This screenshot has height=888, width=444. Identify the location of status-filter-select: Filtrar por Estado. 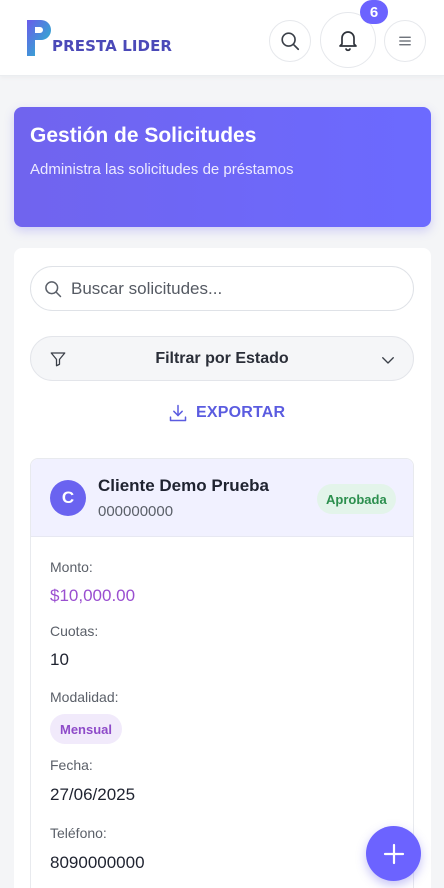
(222, 358).